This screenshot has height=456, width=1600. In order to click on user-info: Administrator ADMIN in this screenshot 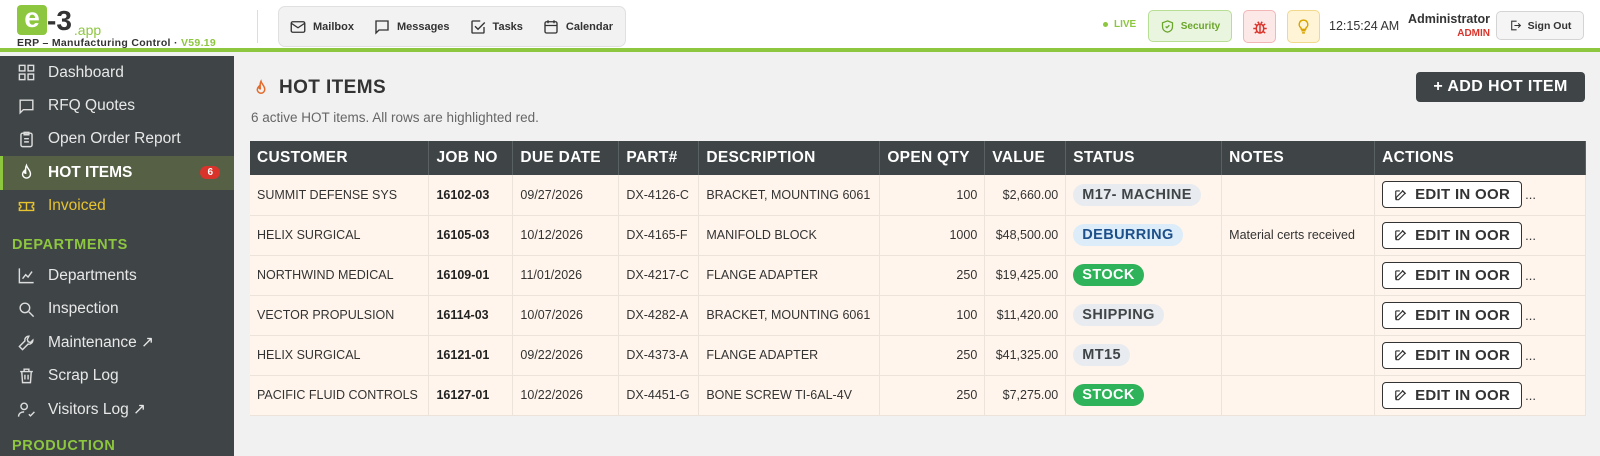, I will do `click(1449, 25)`.